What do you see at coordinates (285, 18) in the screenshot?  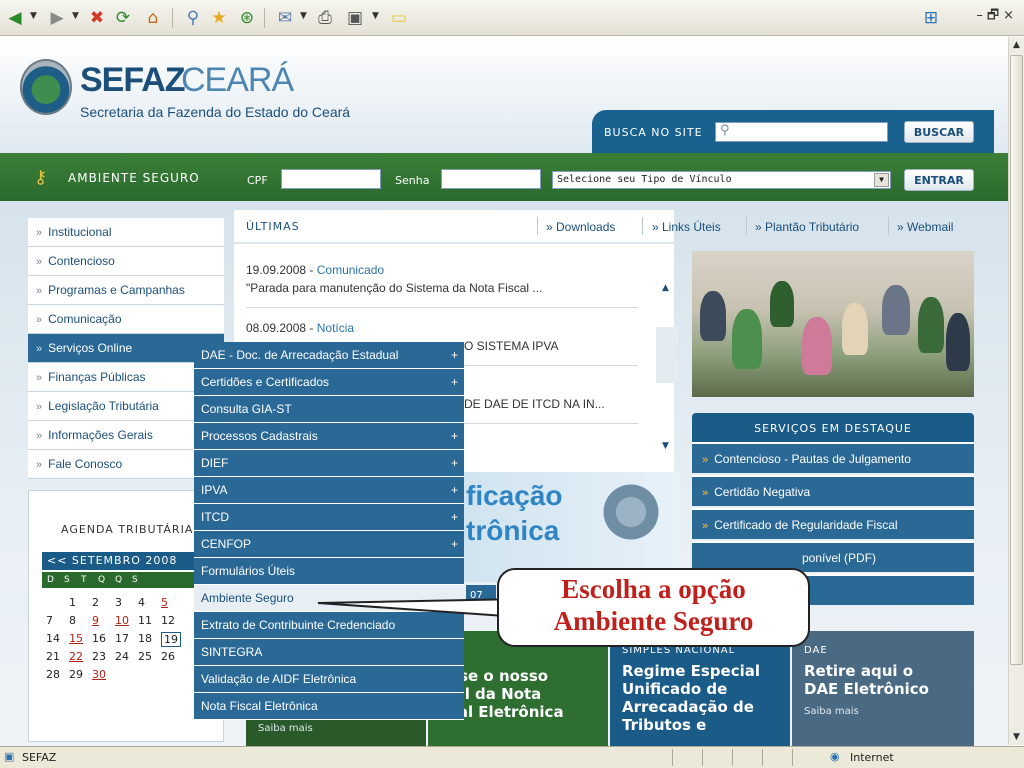 I see `mail-icon: ✉` at bounding box center [285, 18].